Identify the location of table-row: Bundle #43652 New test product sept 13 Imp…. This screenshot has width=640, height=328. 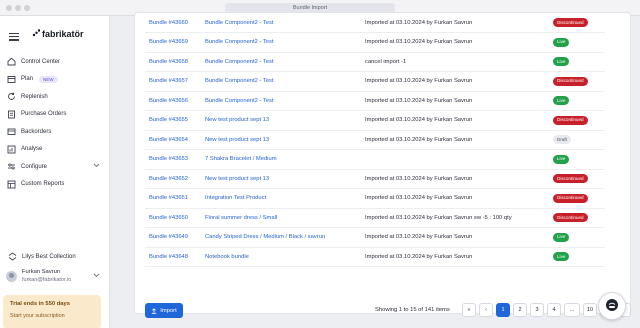
(375, 179).